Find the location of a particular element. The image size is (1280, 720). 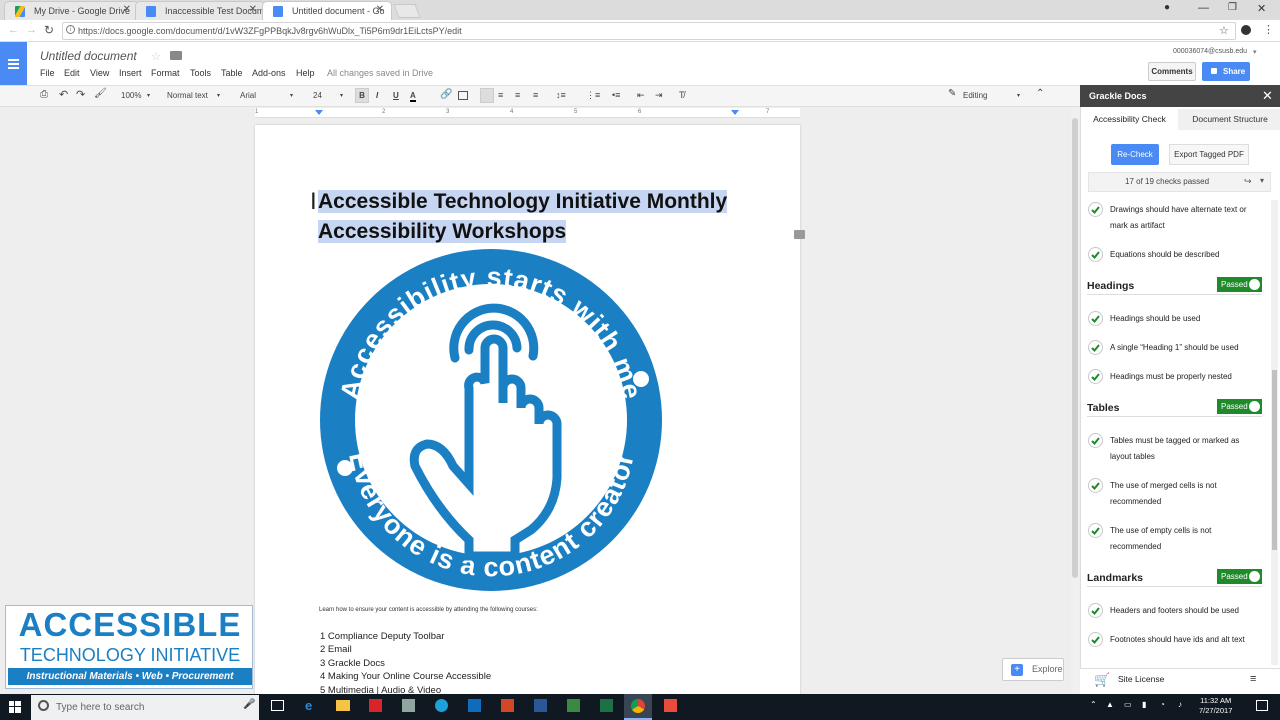

font-select: Arial is located at coordinates (248, 95).